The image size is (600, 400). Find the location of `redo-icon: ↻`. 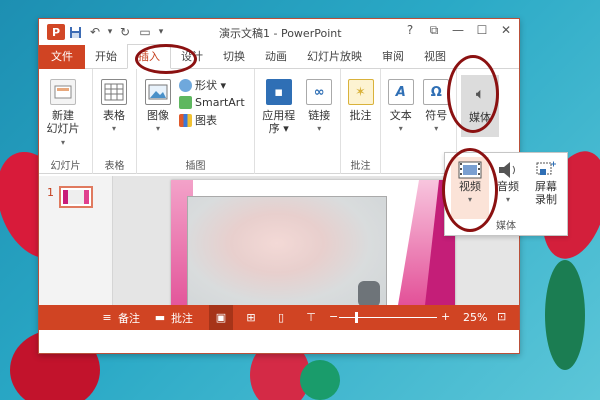

redo-icon: ↻ is located at coordinates (125, 32).